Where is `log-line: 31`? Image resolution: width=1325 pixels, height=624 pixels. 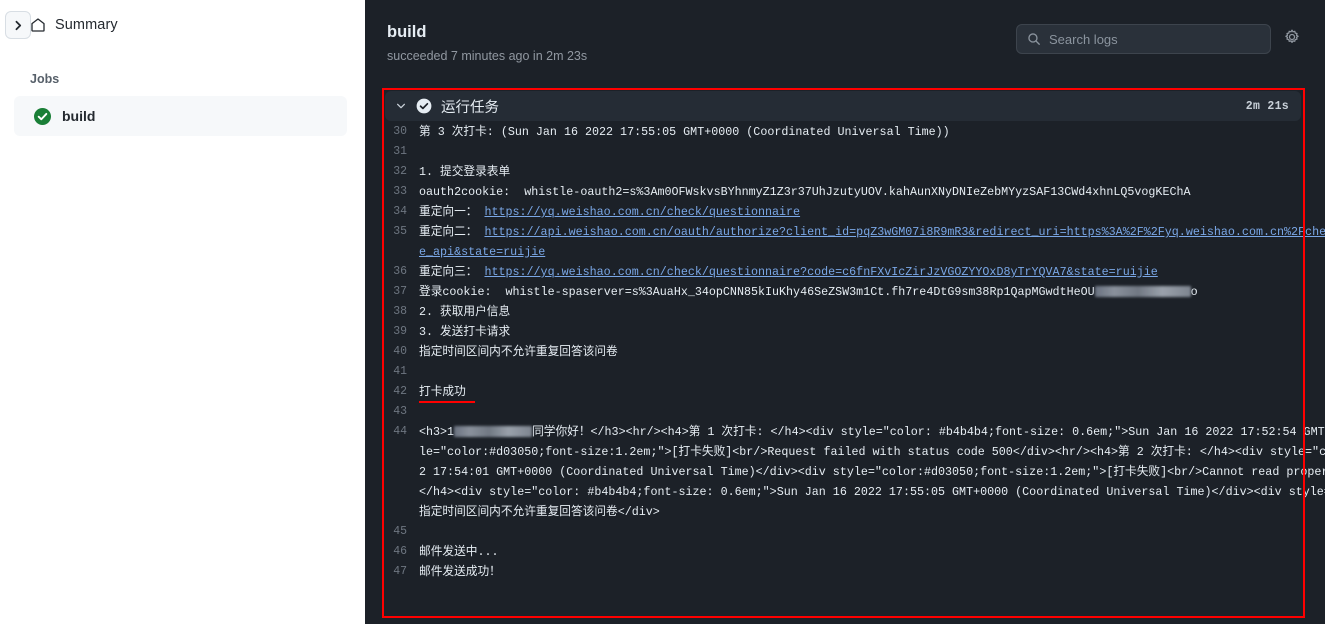 log-line: 31 is located at coordinates (855, 152).